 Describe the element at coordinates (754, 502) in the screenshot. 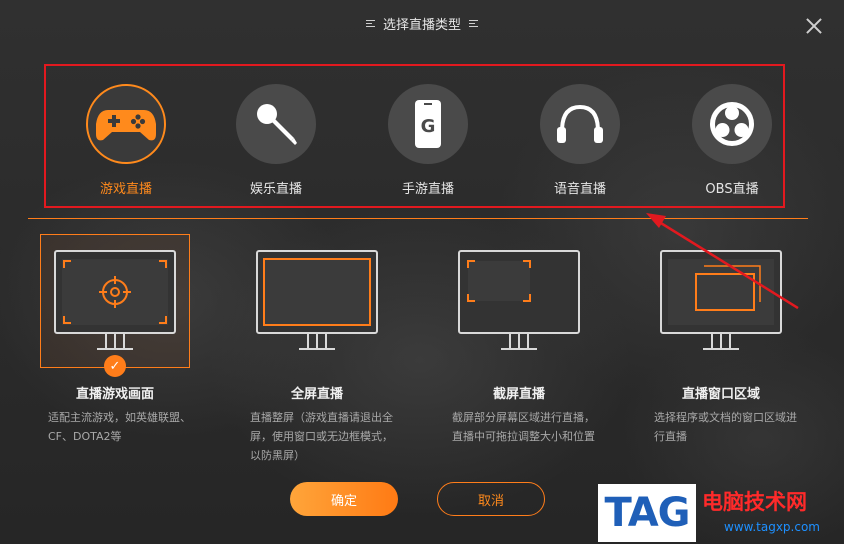

I see `watermark-site-name: 电脑技术网` at that location.